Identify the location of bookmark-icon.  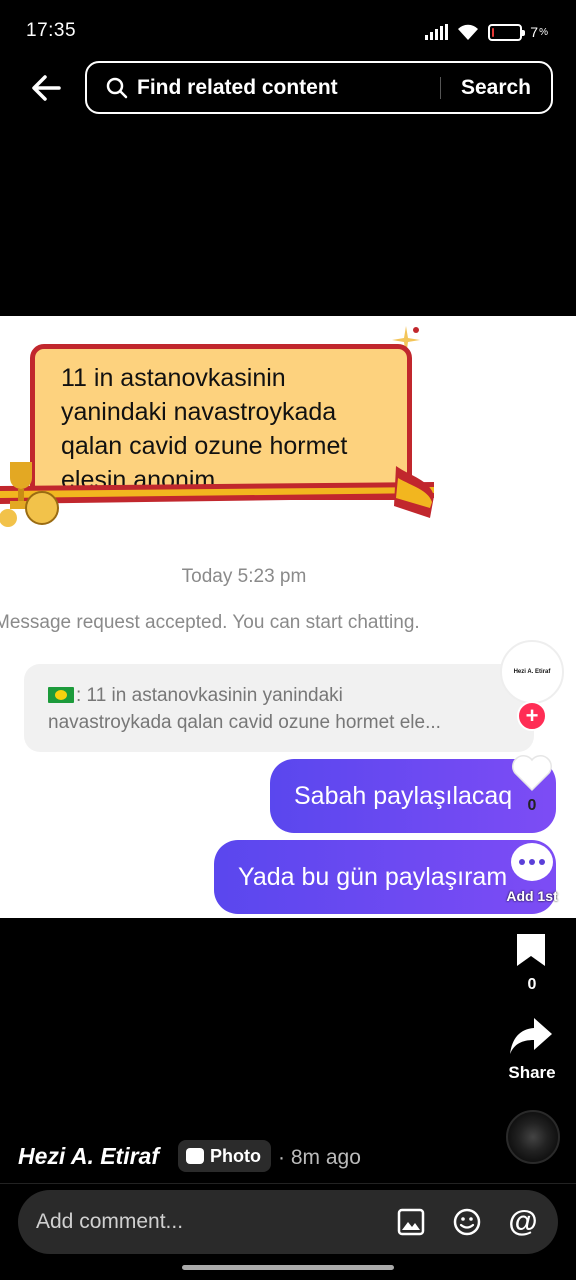
(531, 950).